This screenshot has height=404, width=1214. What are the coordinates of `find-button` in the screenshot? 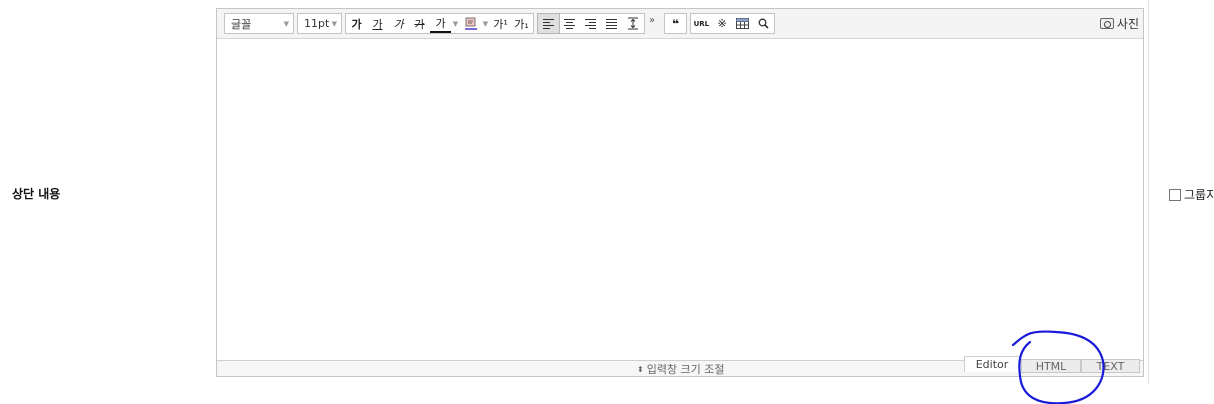 It's located at (763, 23).